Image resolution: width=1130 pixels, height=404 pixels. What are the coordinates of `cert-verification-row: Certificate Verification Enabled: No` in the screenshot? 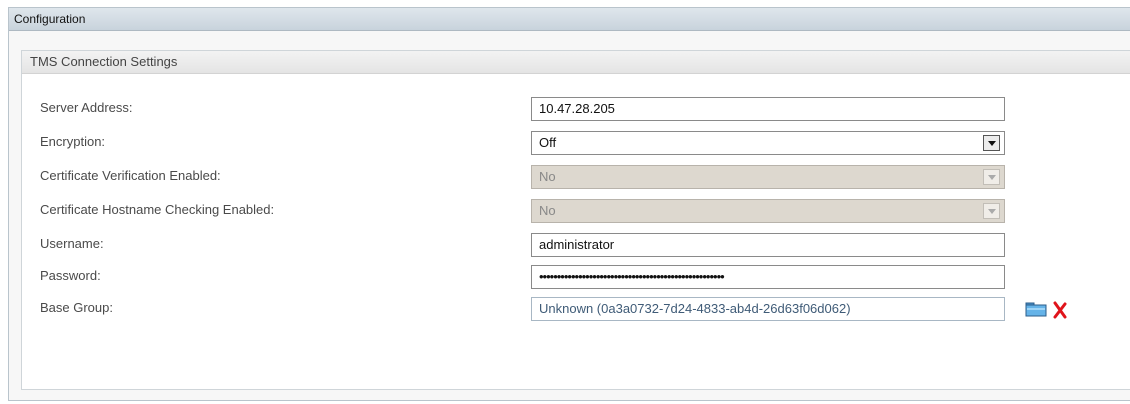 It's located at (572, 178).